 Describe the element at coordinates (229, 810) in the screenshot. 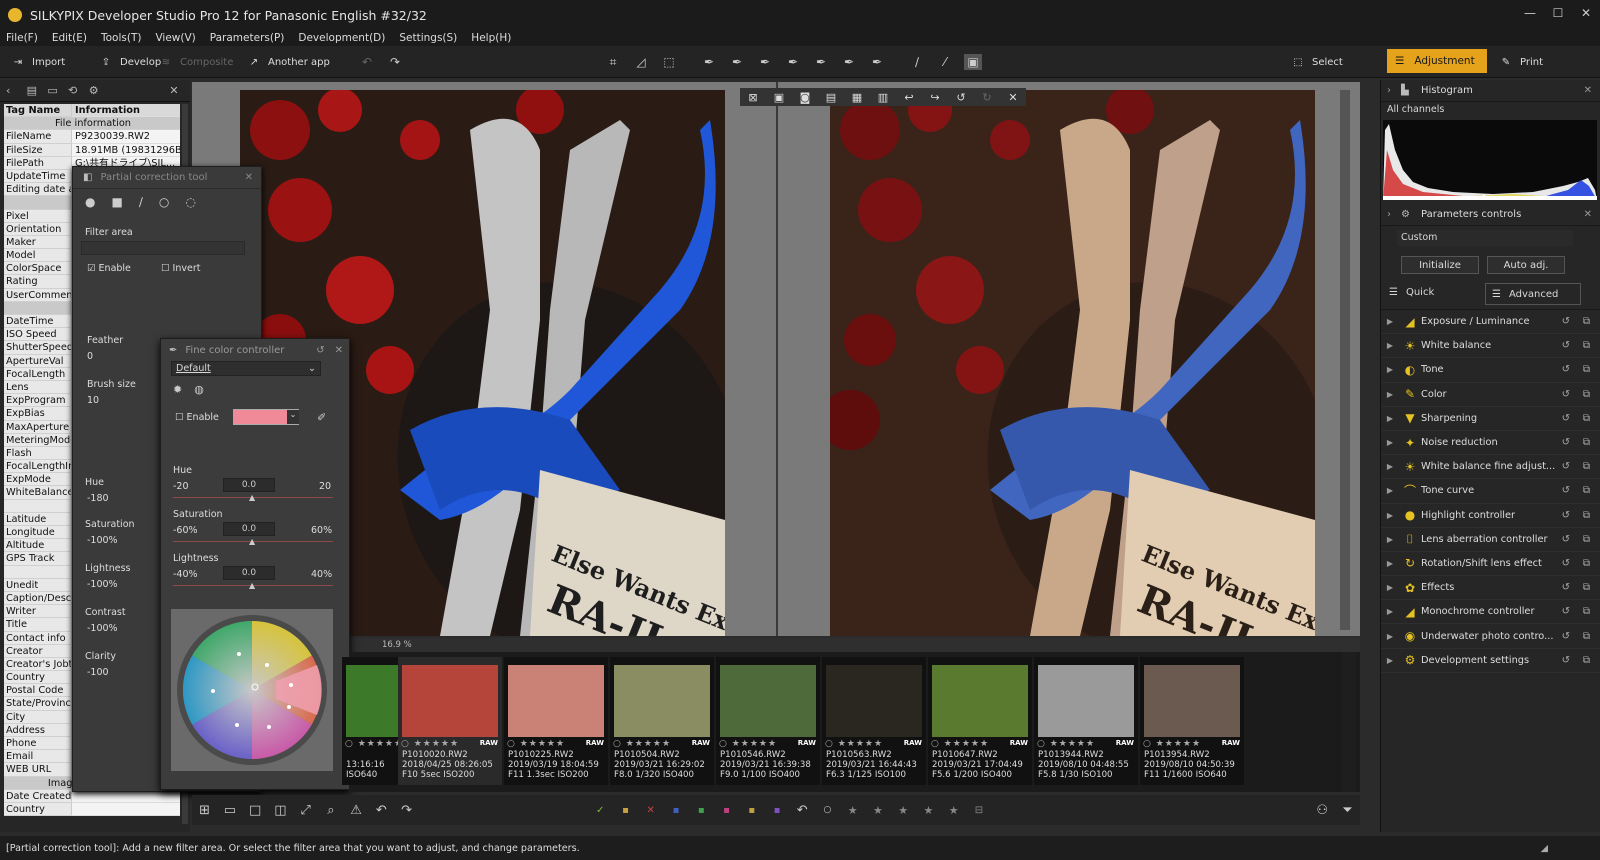

I see `filmstrip-view-icon: ▭` at that location.